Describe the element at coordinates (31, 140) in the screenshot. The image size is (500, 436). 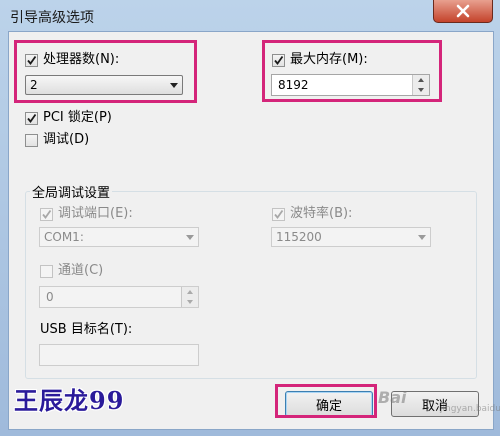
I see `debug-checkbox` at that location.